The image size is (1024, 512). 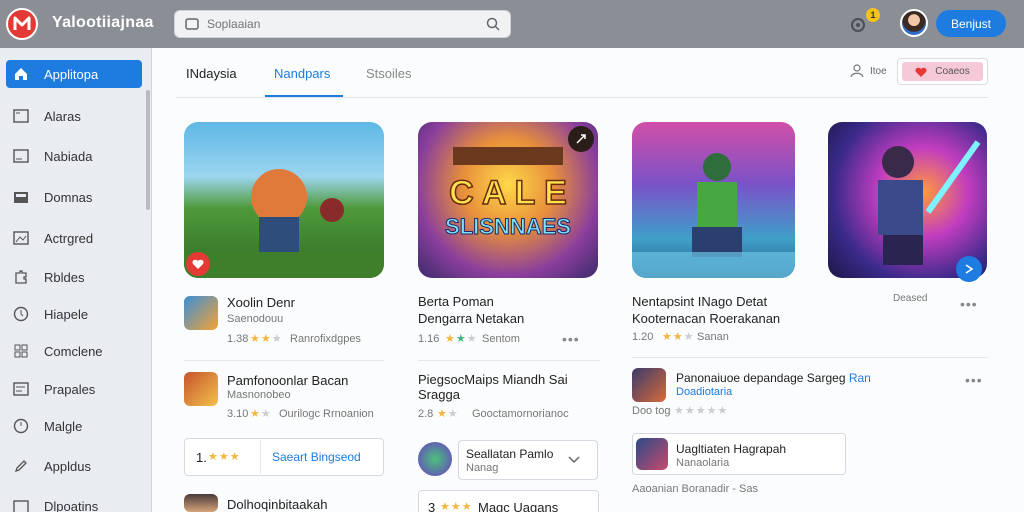 What do you see at coordinates (325, 339) in the screenshot?
I see `card-meta: Ranrofixdgpes` at bounding box center [325, 339].